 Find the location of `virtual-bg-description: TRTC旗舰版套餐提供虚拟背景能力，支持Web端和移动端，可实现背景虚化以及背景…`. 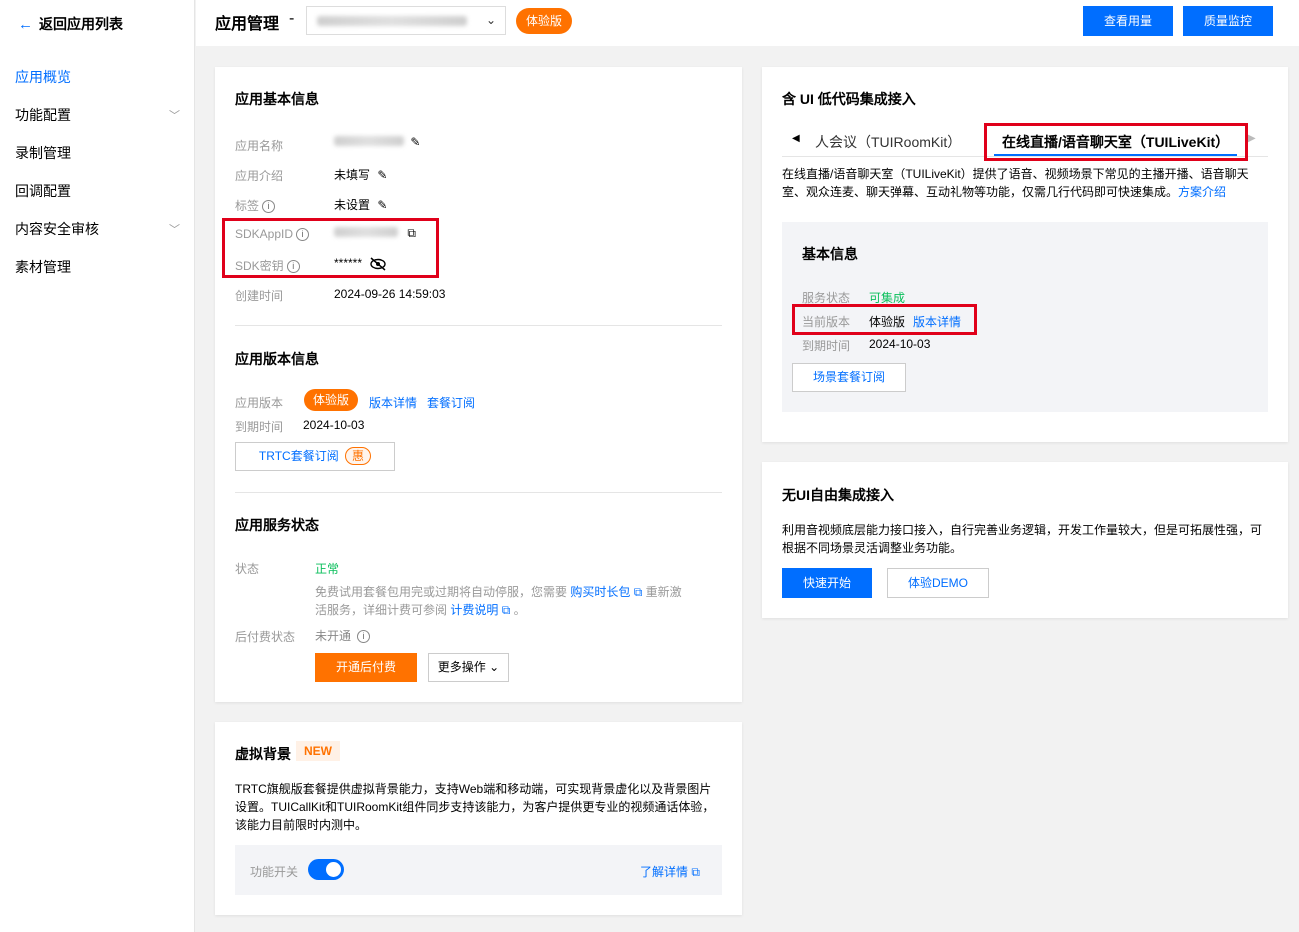

virtual-bg-description: TRTC旗舰版套餐提供虚拟背景能力，支持Web端和移动端，可实现背景虚化以及背景… is located at coordinates (475, 807).